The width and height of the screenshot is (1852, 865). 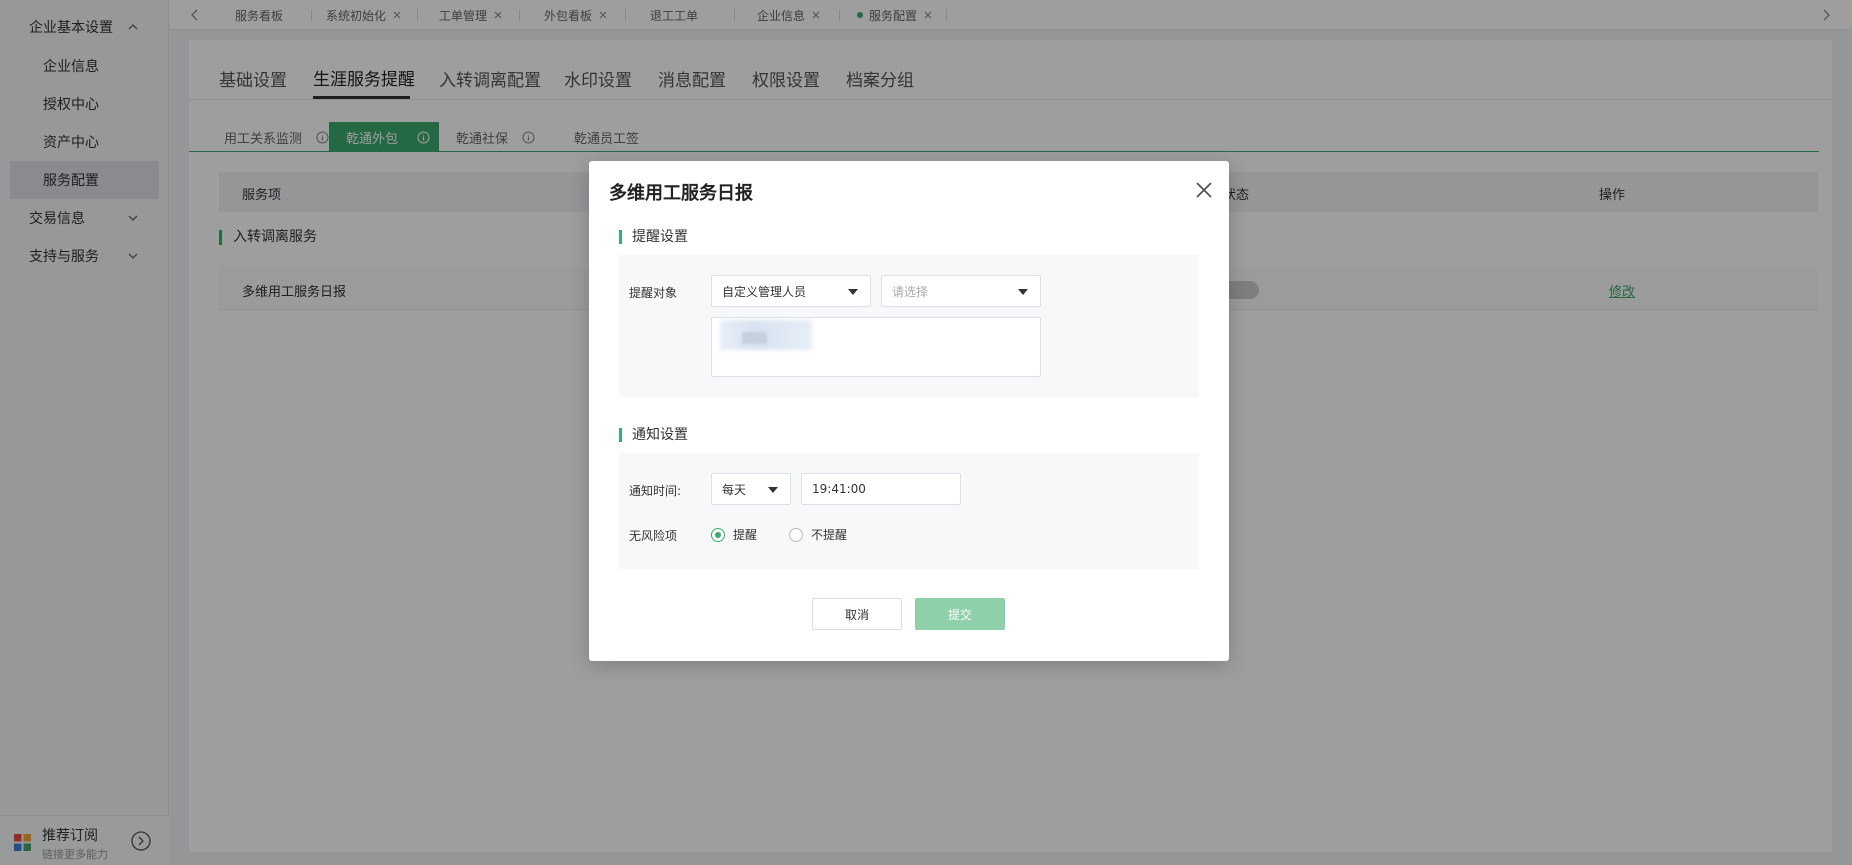 I want to click on reminder-section-title: 提醒设置, so click(x=653, y=237).